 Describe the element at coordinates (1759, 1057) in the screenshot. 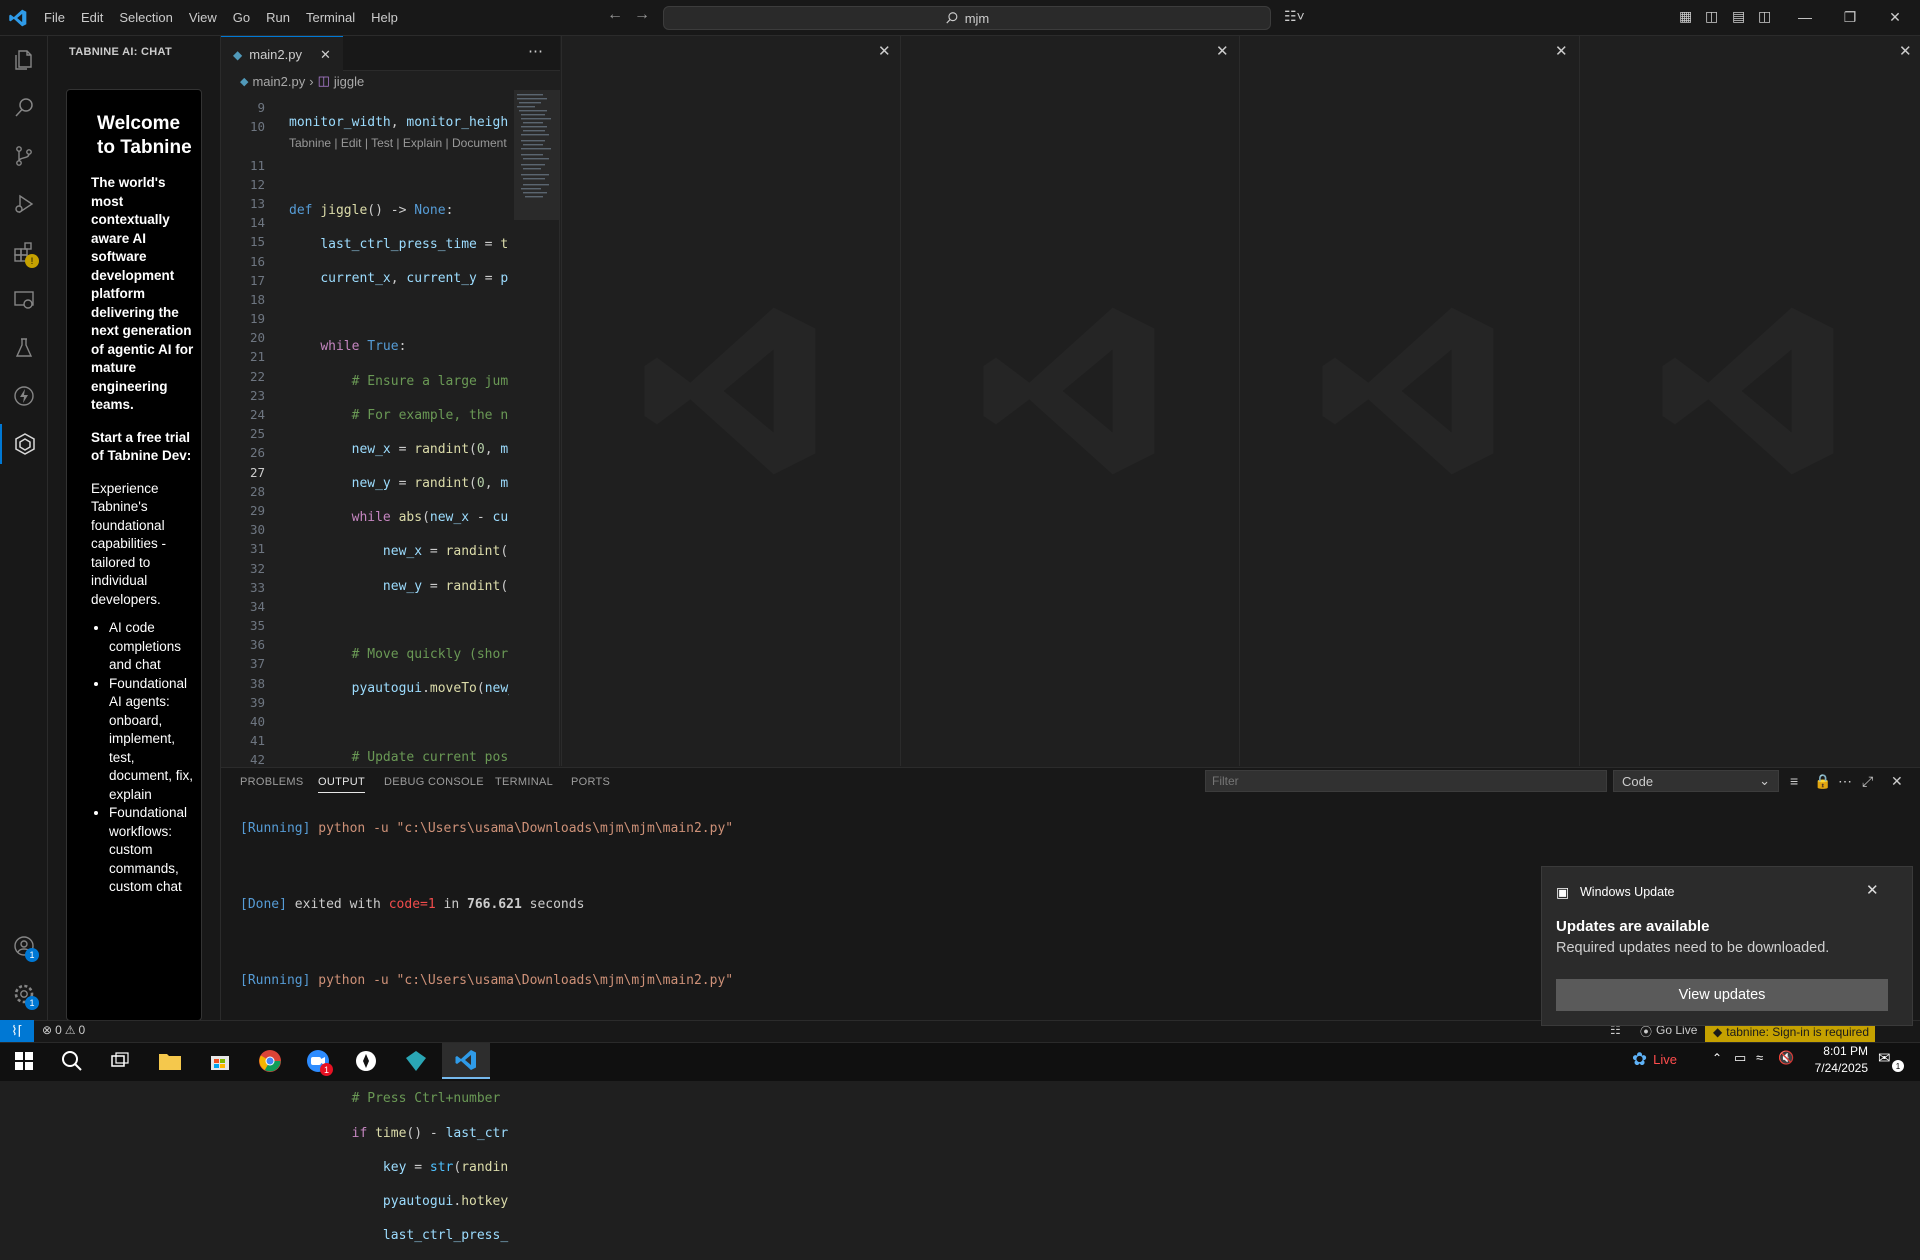

I see `wifi-icon: ≈` at that location.